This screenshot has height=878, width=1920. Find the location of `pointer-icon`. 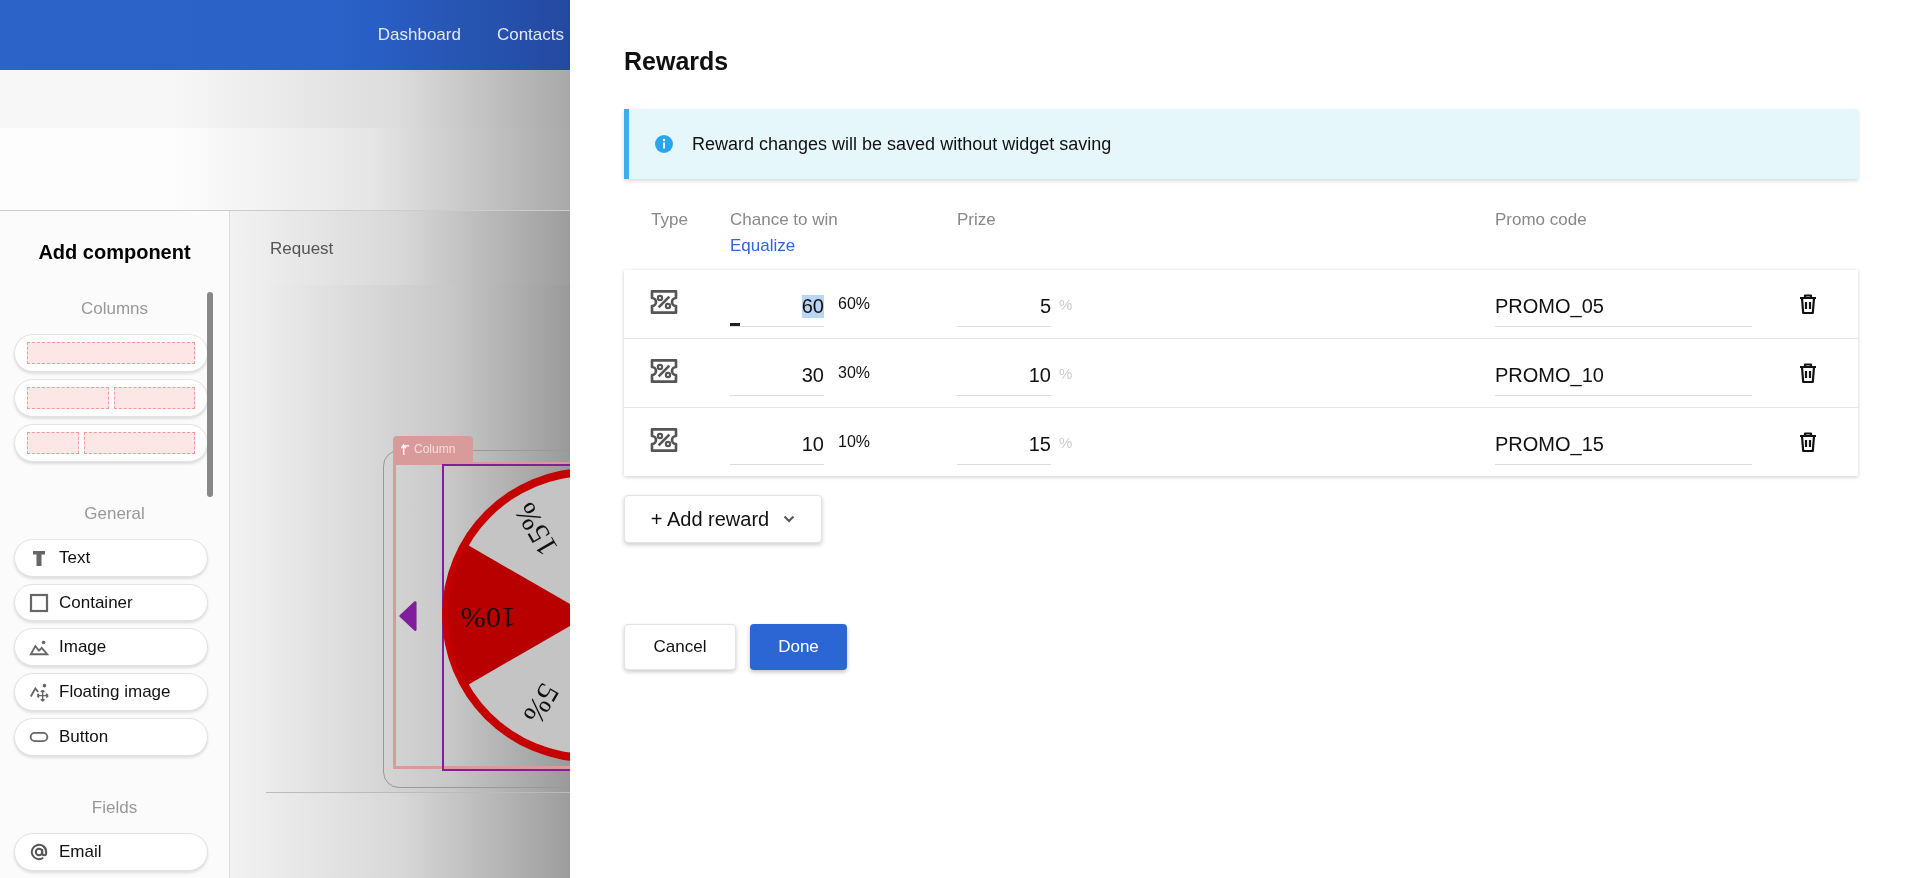

pointer-icon is located at coordinates (408, 615).